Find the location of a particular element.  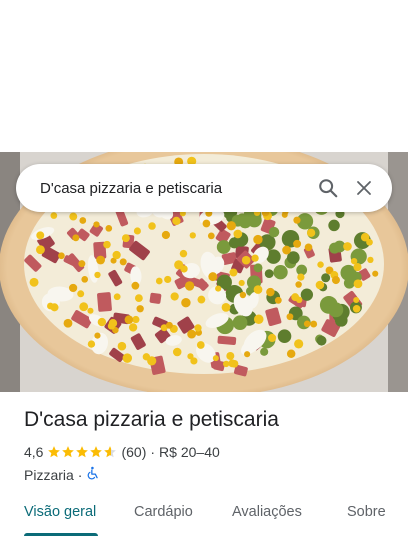

place-category: Pizzaria is located at coordinates (49, 475).